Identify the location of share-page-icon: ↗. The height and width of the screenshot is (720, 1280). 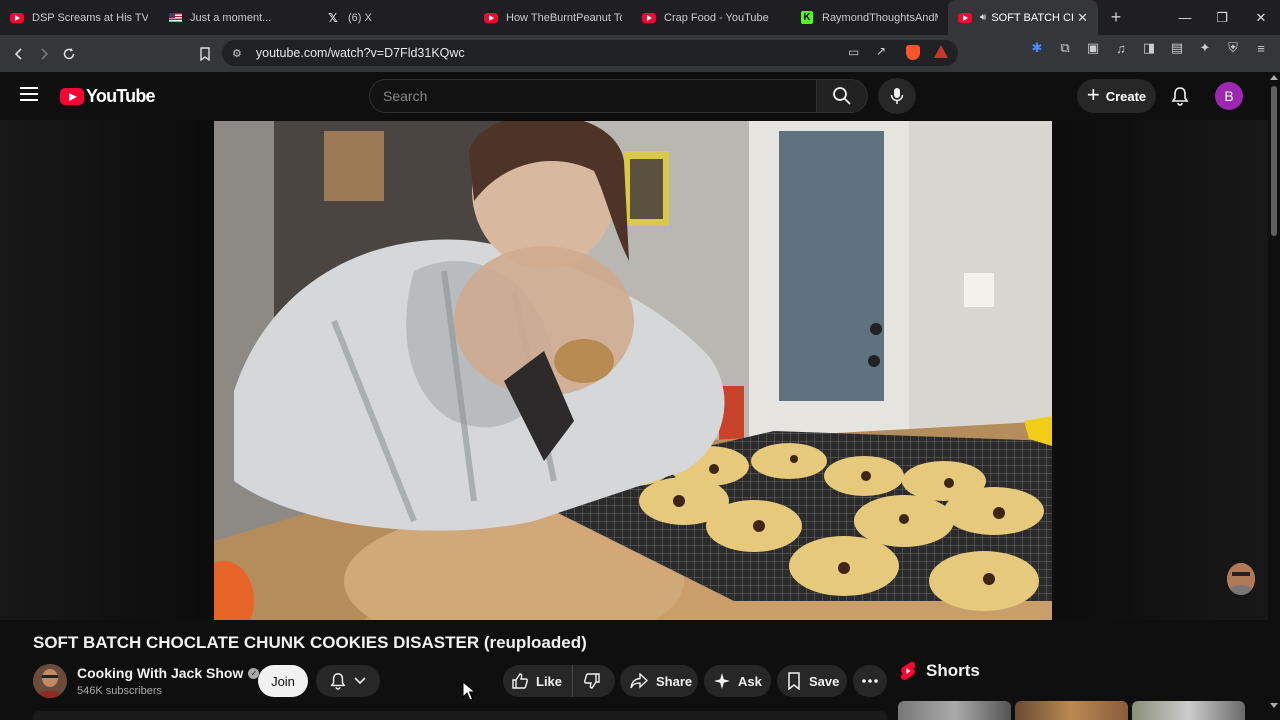
(881, 51).